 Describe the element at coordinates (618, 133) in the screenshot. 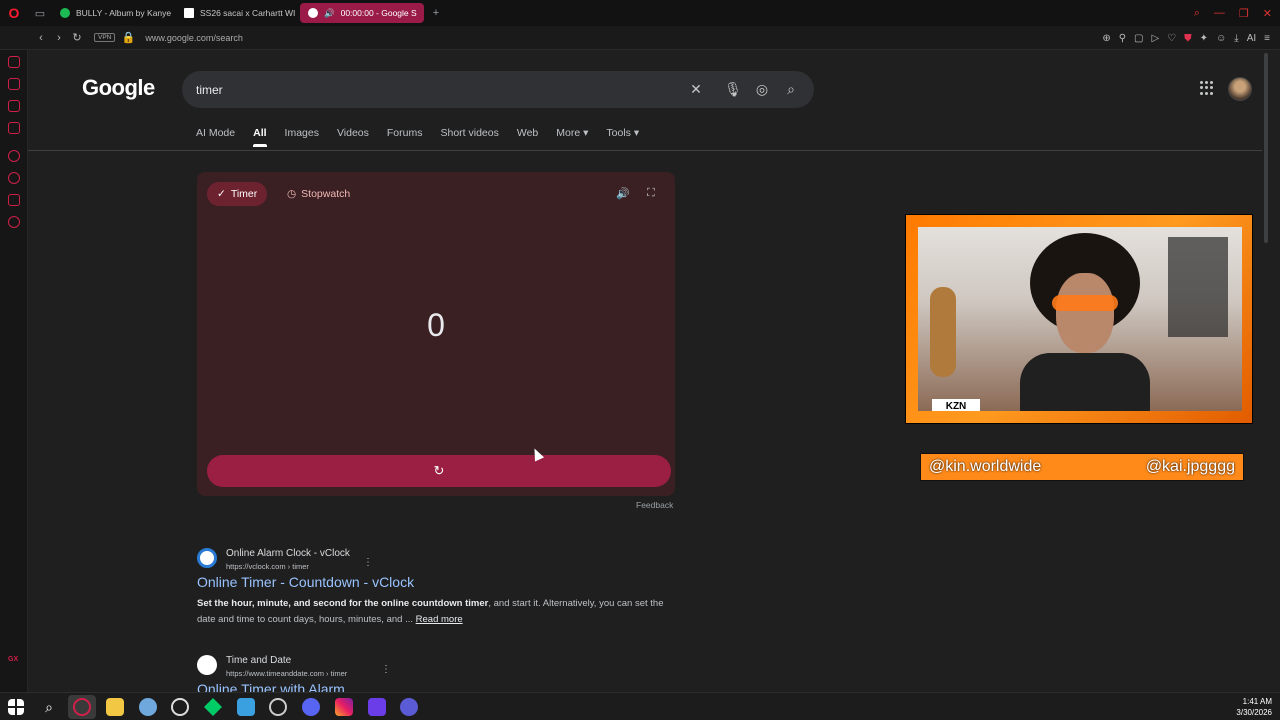

I see `tab-tools-label: Tools` at that location.